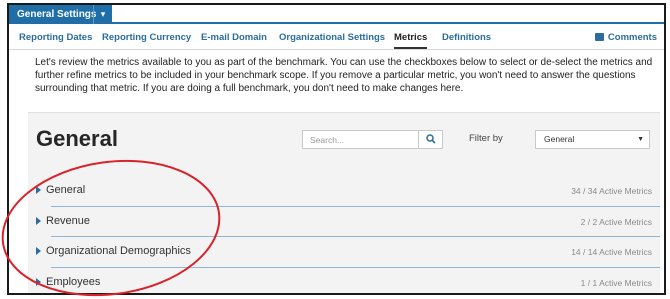 This screenshot has height=299, width=670. What do you see at coordinates (66, 190) in the screenshot?
I see `metric-group-label: General` at bounding box center [66, 190].